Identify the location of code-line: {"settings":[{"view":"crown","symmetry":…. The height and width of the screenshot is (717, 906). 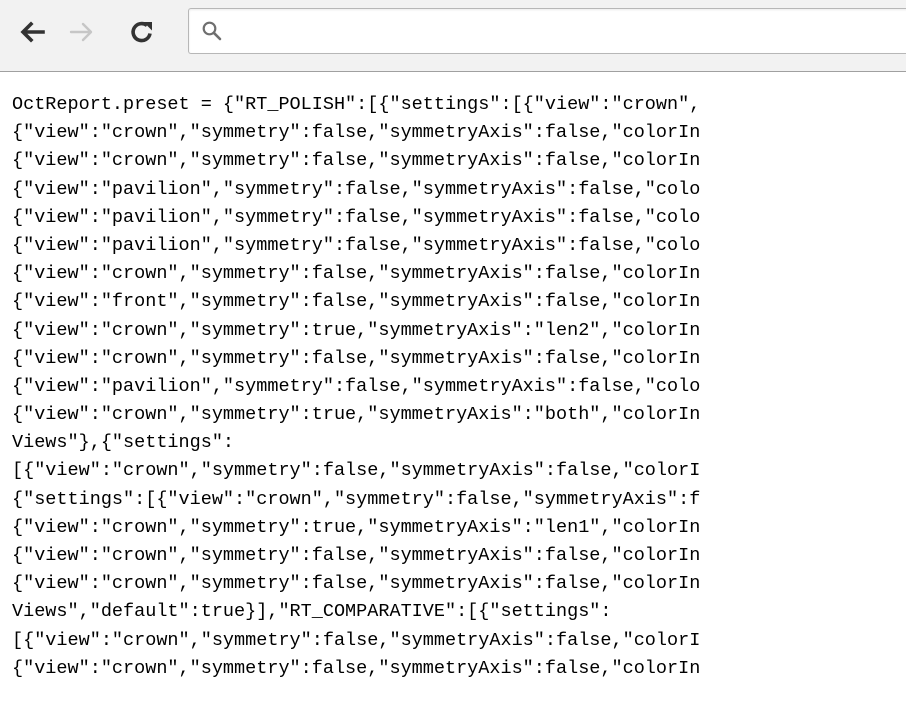
(356, 499).